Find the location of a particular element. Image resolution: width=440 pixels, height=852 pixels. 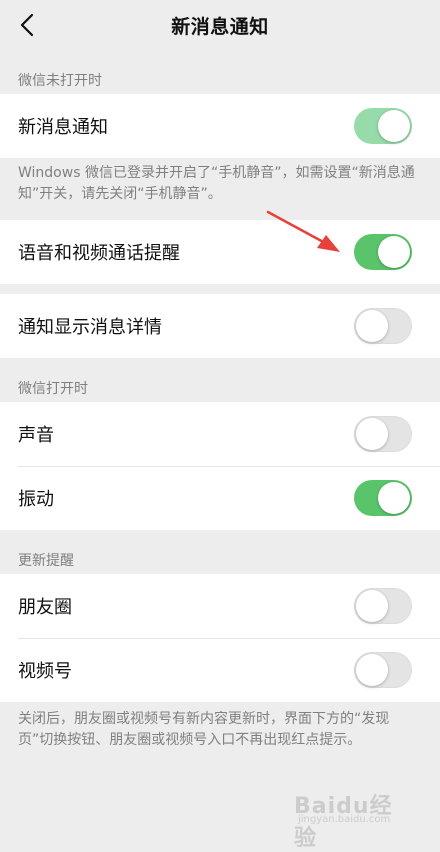

group-call-reminder: 语音和视频通话提醒 is located at coordinates (220, 252).